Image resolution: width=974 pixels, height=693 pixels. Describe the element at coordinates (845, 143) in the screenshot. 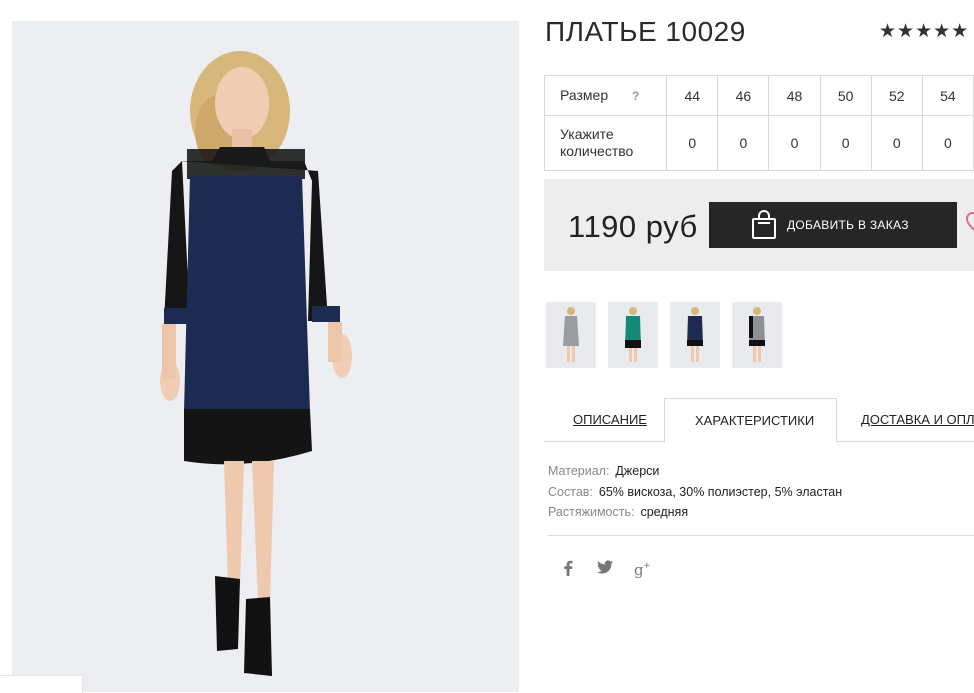

I see `quantity-input-50: 0` at that location.